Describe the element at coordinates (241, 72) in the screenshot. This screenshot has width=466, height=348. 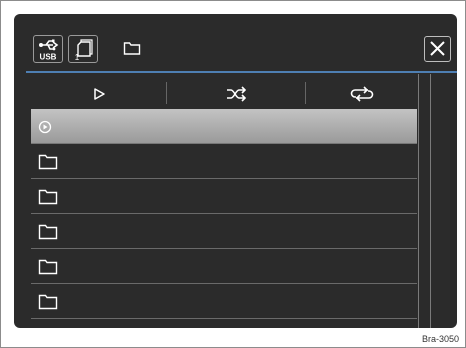
I see `header-divider` at that location.